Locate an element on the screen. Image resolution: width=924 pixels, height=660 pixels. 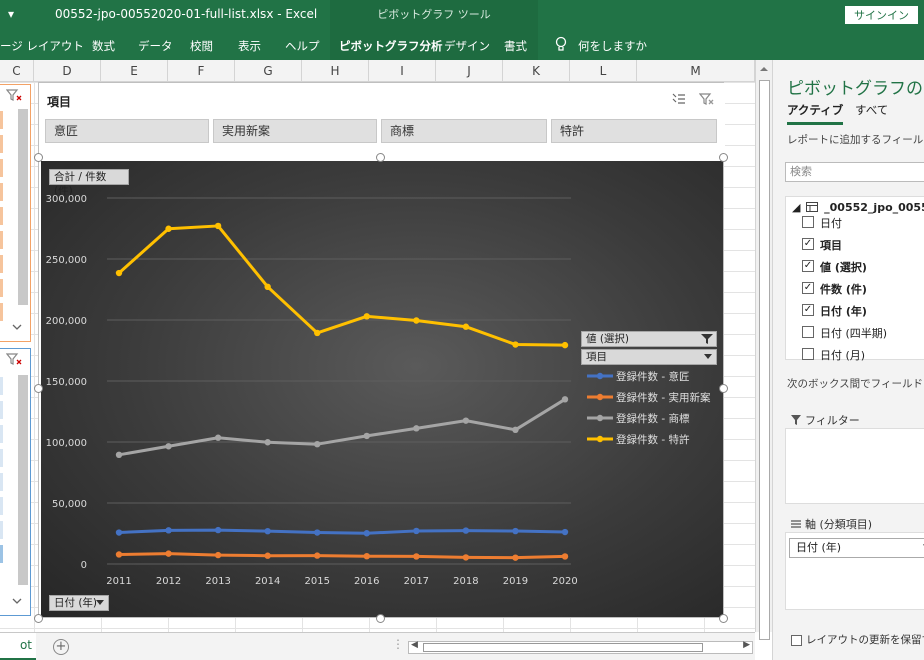
expand-icon: ◢ is located at coordinates (796, 207).